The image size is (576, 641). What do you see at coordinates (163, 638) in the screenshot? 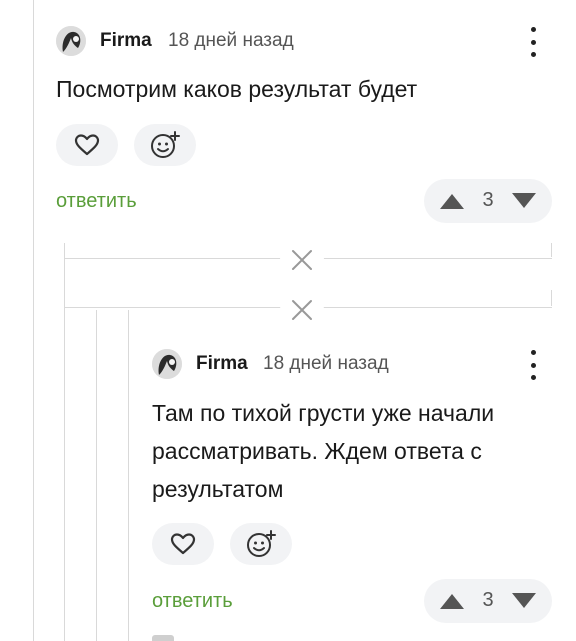
I see `next-comment-avatar` at bounding box center [163, 638].